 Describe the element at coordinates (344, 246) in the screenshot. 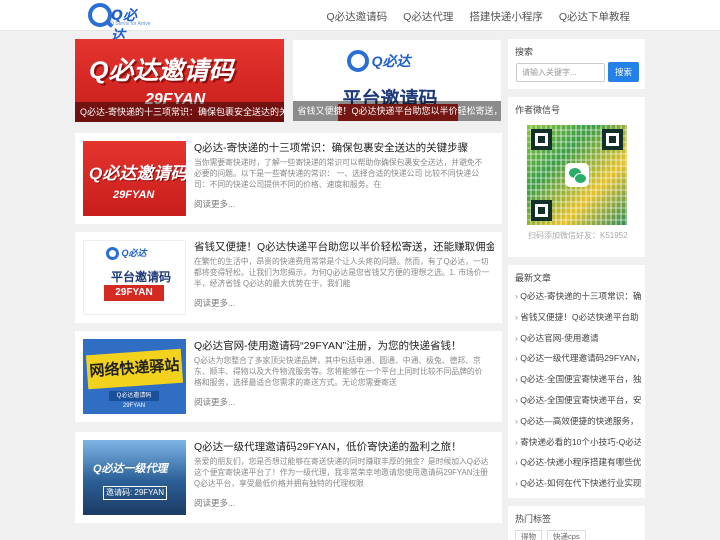

I see `post-title: 省钱又便捷！Q必达快递平台助您以半价轻松寄送，还能赚取佣金！` at that location.